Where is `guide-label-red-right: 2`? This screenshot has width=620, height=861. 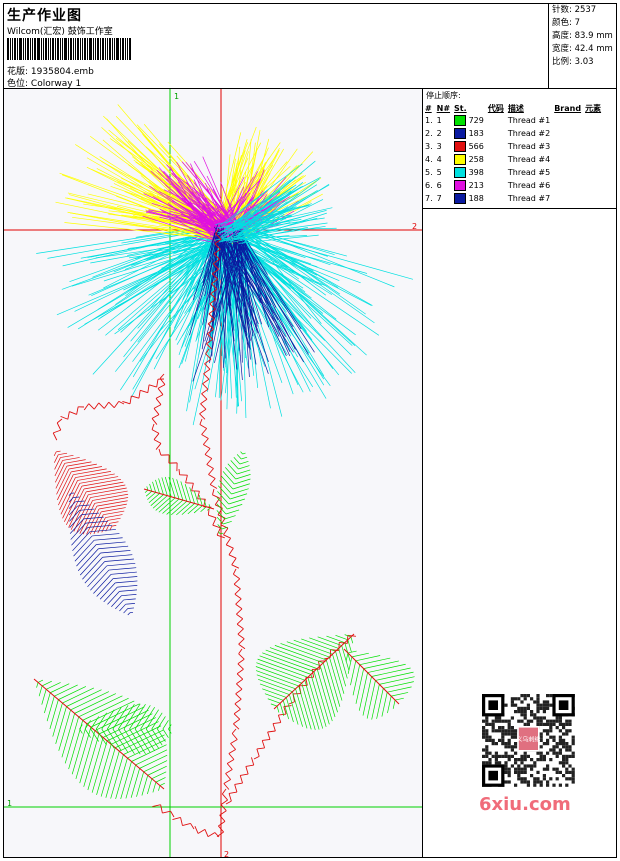
guide-label-red-right: 2 is located at coordinates (414, 226).